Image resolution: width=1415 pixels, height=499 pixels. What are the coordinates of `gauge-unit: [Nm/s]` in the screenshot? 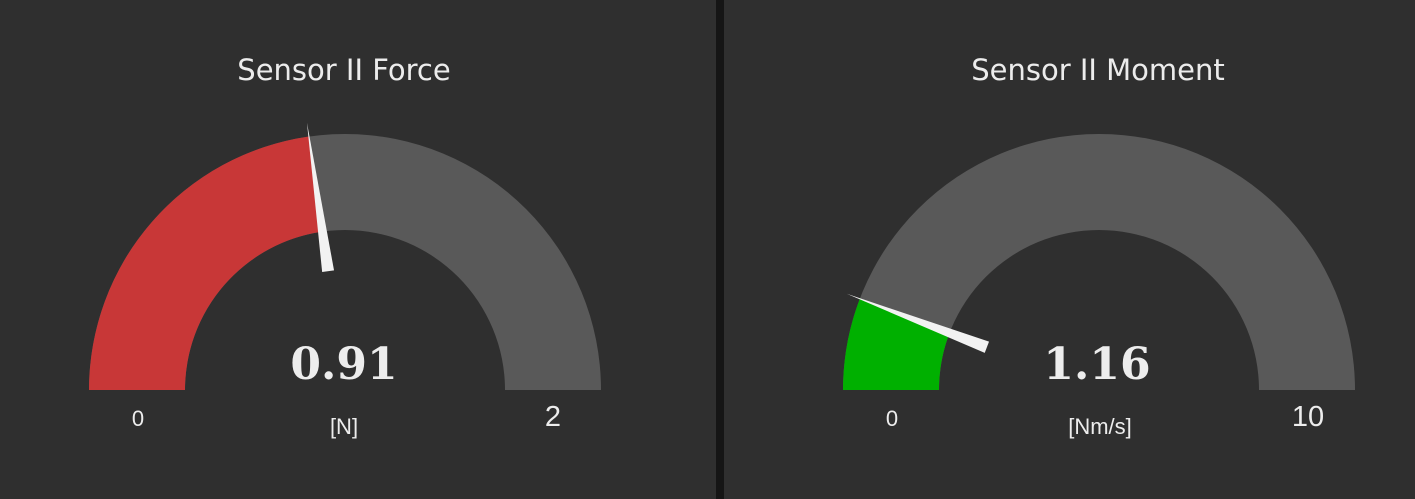 It's located at (1100, 426).